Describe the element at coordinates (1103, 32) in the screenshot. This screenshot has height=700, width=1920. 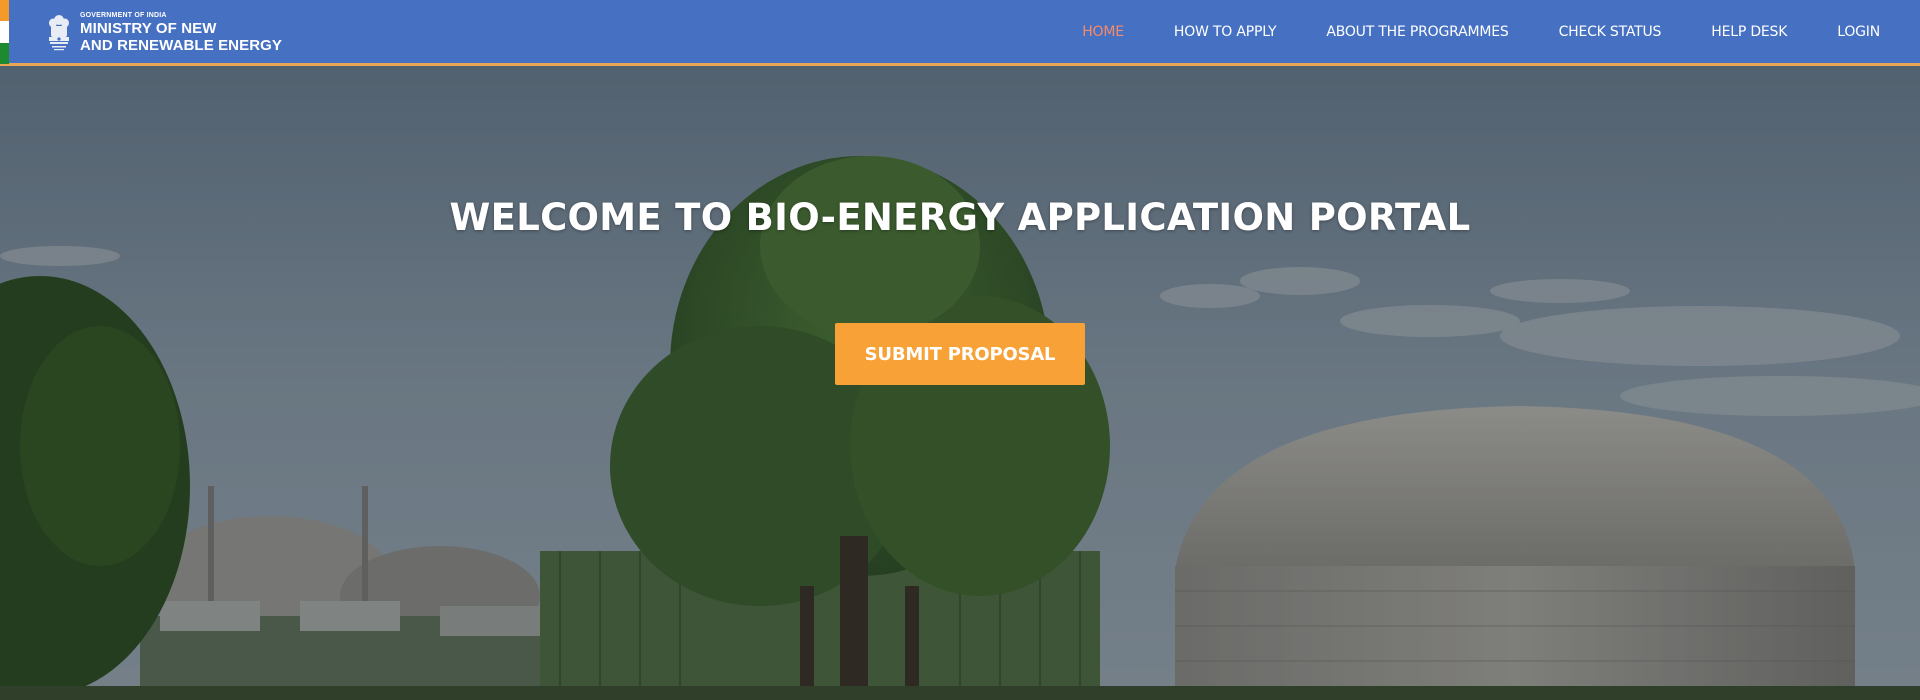
I see `nav-home: HOME` at that location.